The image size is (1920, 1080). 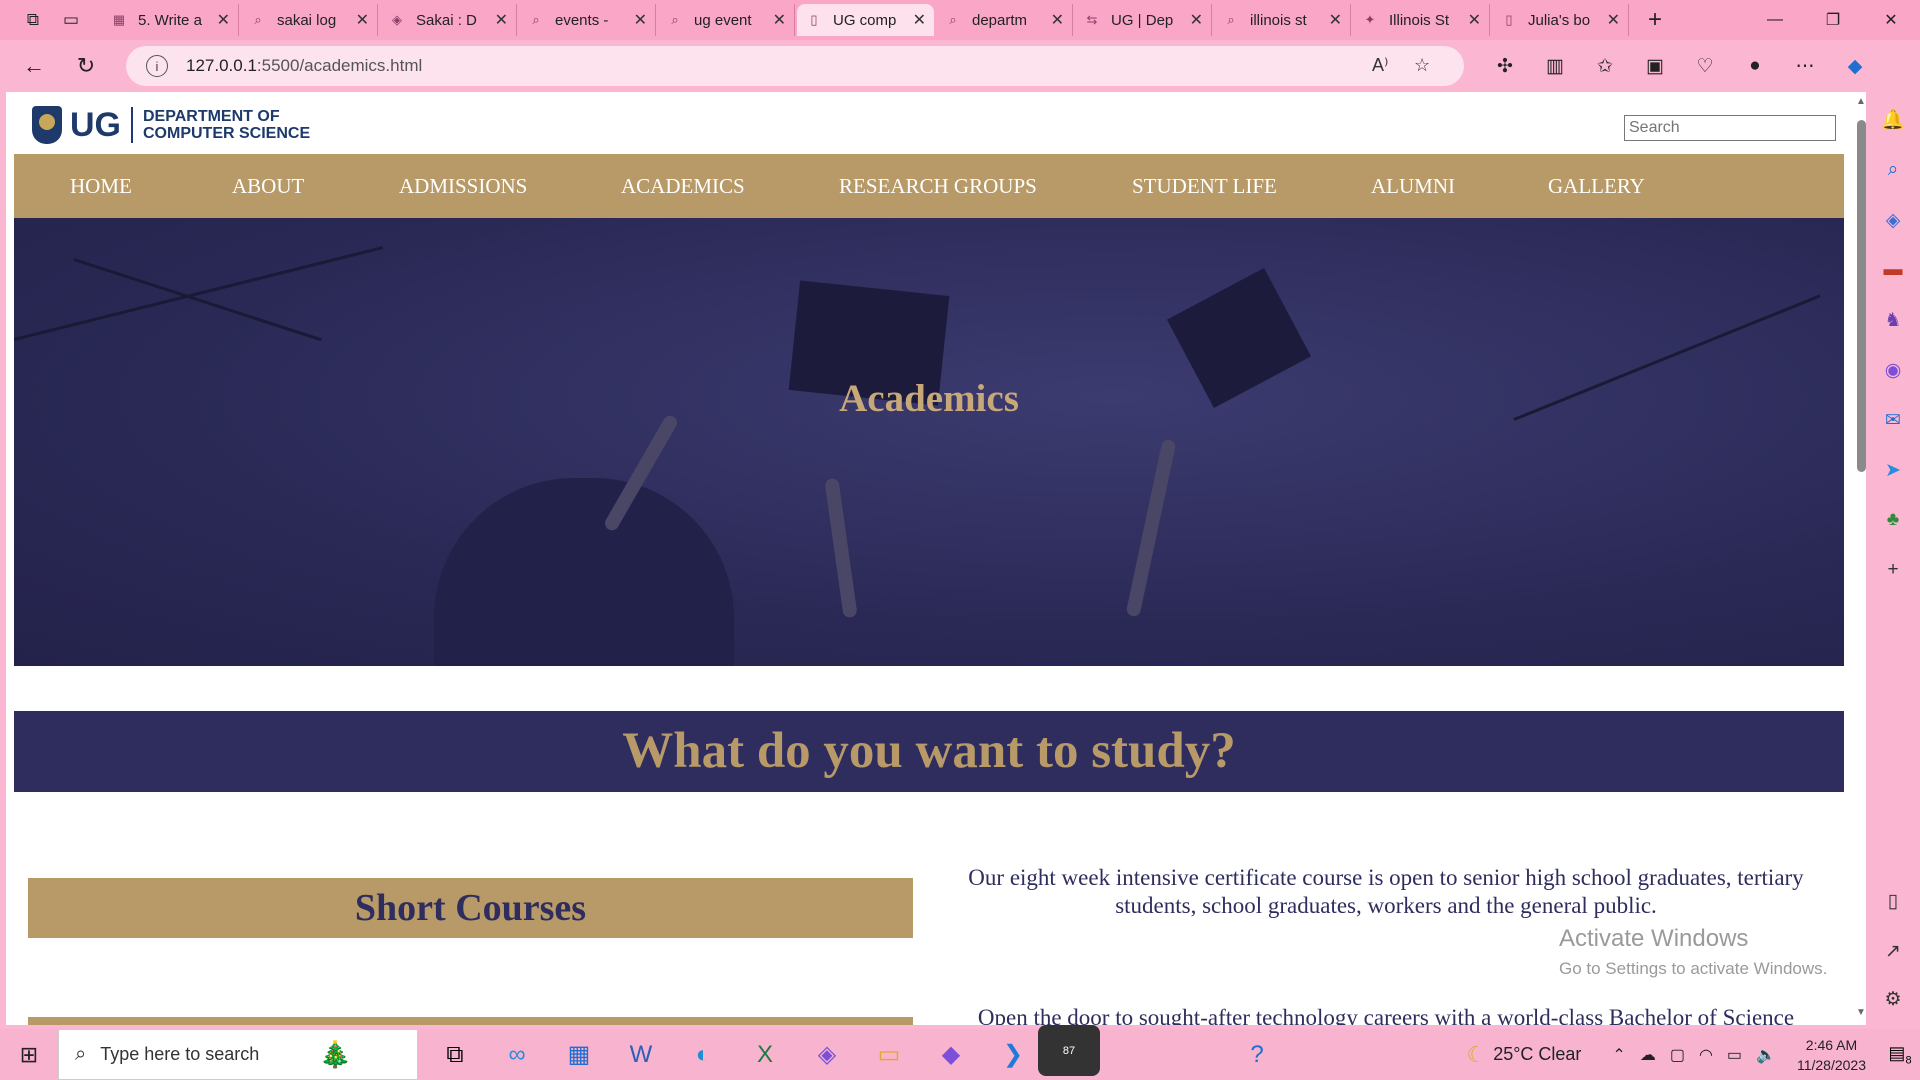 What do you see at coordinates (1893, 470) in the screenshot?
I see `send-icon: ➤` at bounding box center [1893, 470].